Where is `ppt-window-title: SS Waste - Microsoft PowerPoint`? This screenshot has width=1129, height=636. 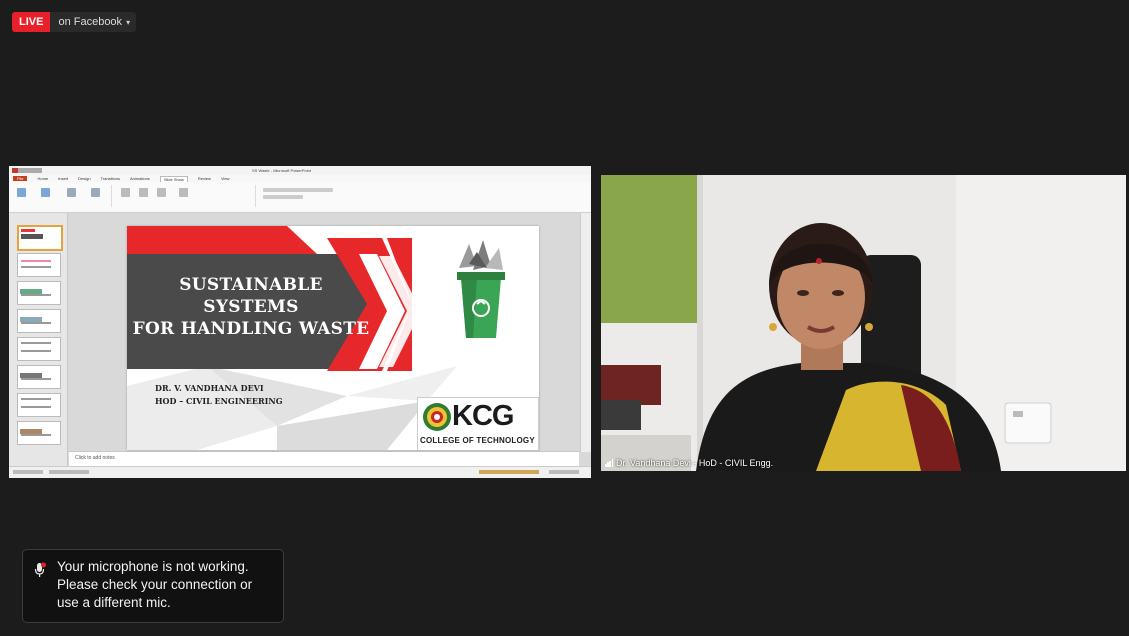 ppt-window-title: SS Waste - Microsoft PowerPoint is located at coordinates (281, 170).